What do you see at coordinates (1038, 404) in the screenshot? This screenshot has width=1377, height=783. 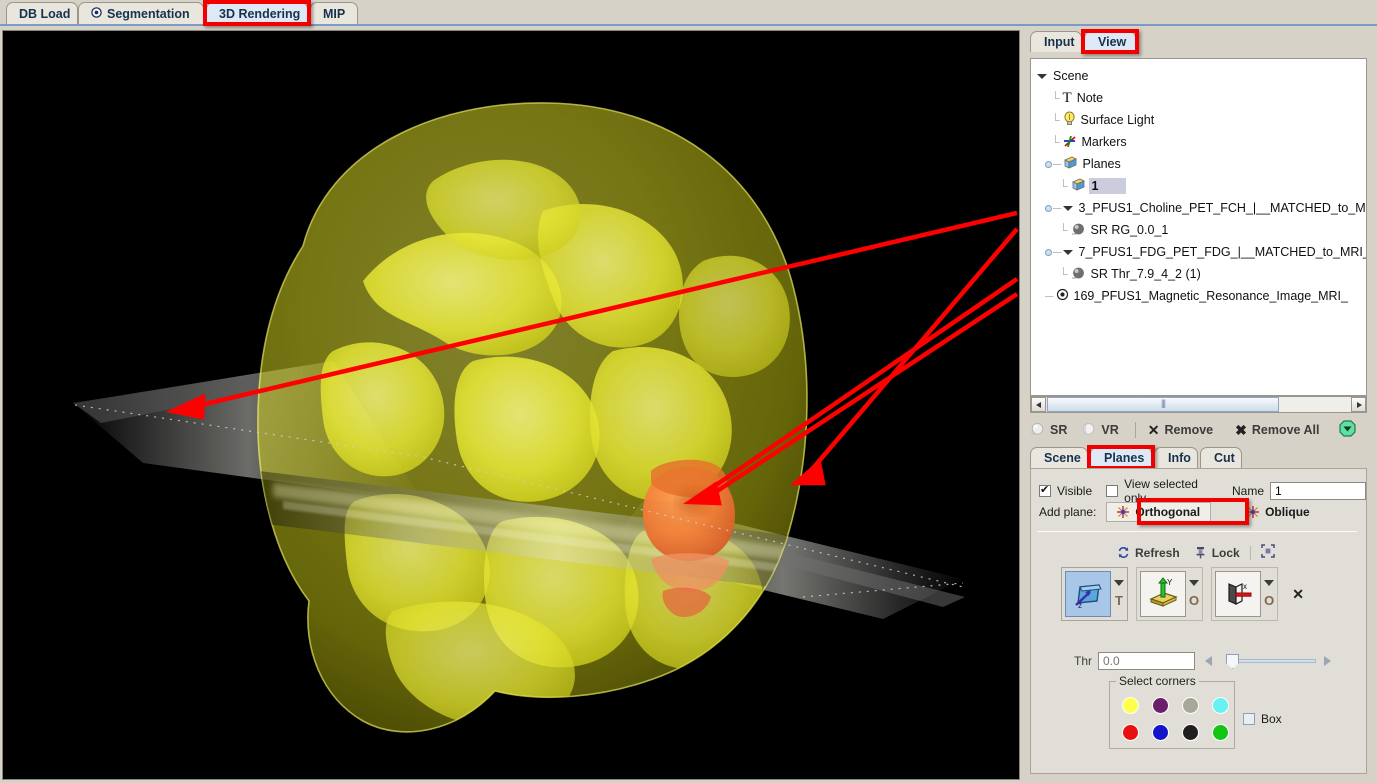 I see `scroll-left-button` at bounding box center [1038, 404].